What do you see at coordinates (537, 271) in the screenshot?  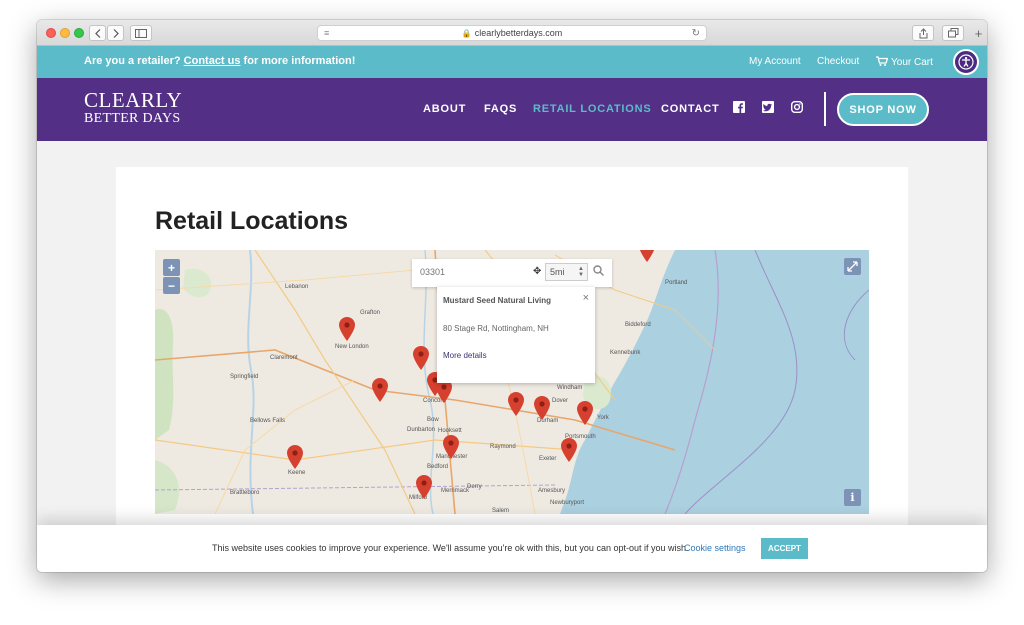 I see `move-icon: ✥` at bounding box center [537, 271].